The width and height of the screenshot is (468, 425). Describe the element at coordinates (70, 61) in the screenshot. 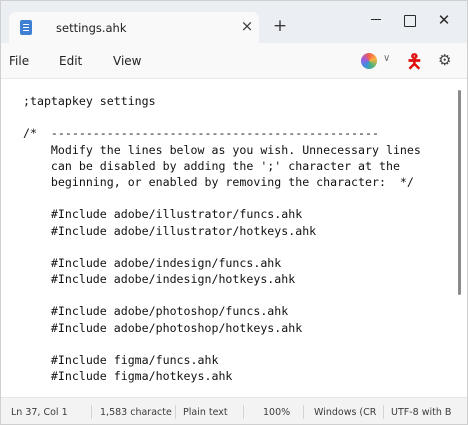

I see `menu-edit: Edit` at that location.